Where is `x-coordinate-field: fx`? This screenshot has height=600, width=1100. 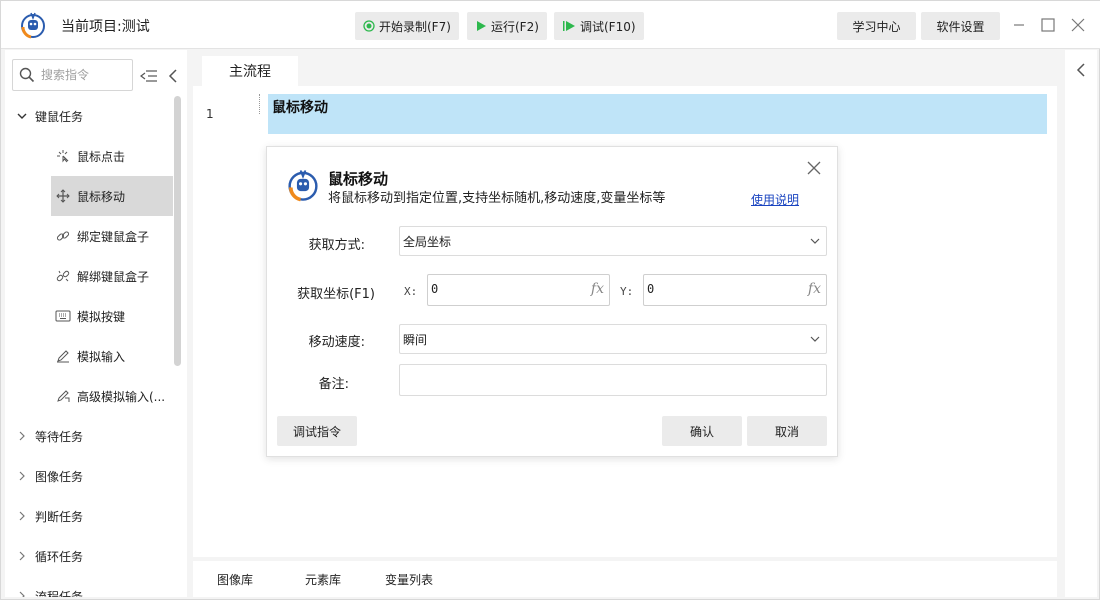
x-coordinate-field: fx is located at coordinates (518, 290).